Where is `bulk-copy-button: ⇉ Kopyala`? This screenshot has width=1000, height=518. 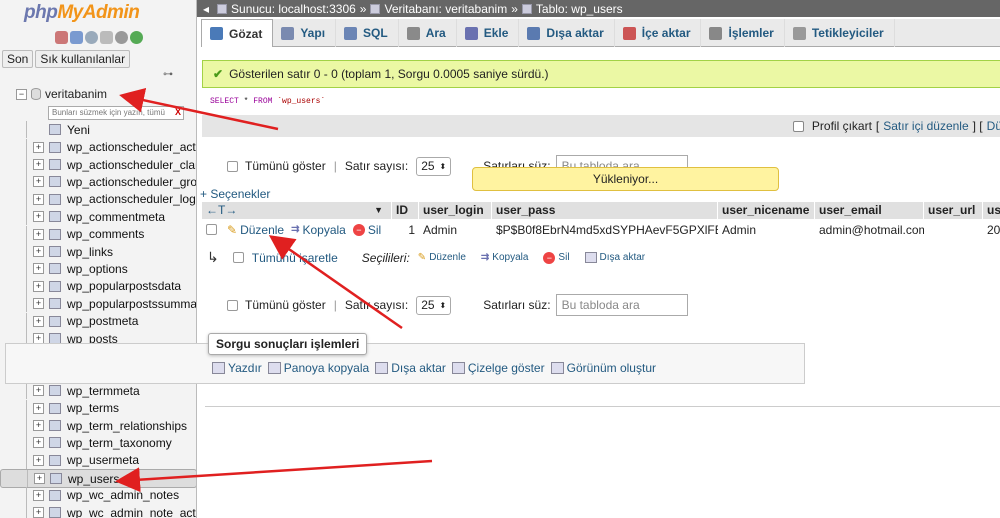
bulk-copy-button: ⇉ Kopyala is located at coordinates (505, 257).